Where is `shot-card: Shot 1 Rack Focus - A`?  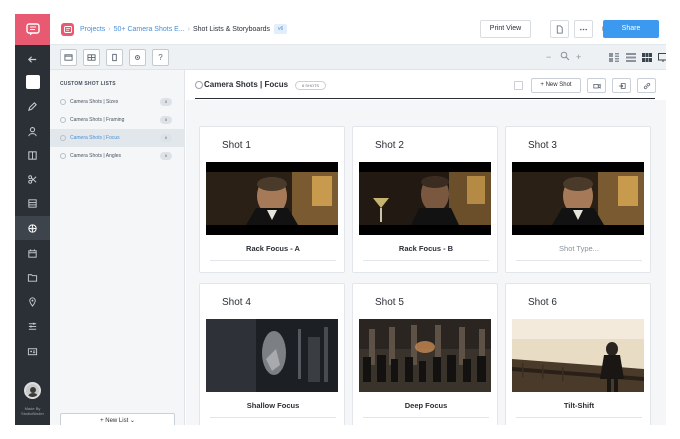
shot-card: Shot 1 Rack Focus - A is located at coordinates (272, 199).